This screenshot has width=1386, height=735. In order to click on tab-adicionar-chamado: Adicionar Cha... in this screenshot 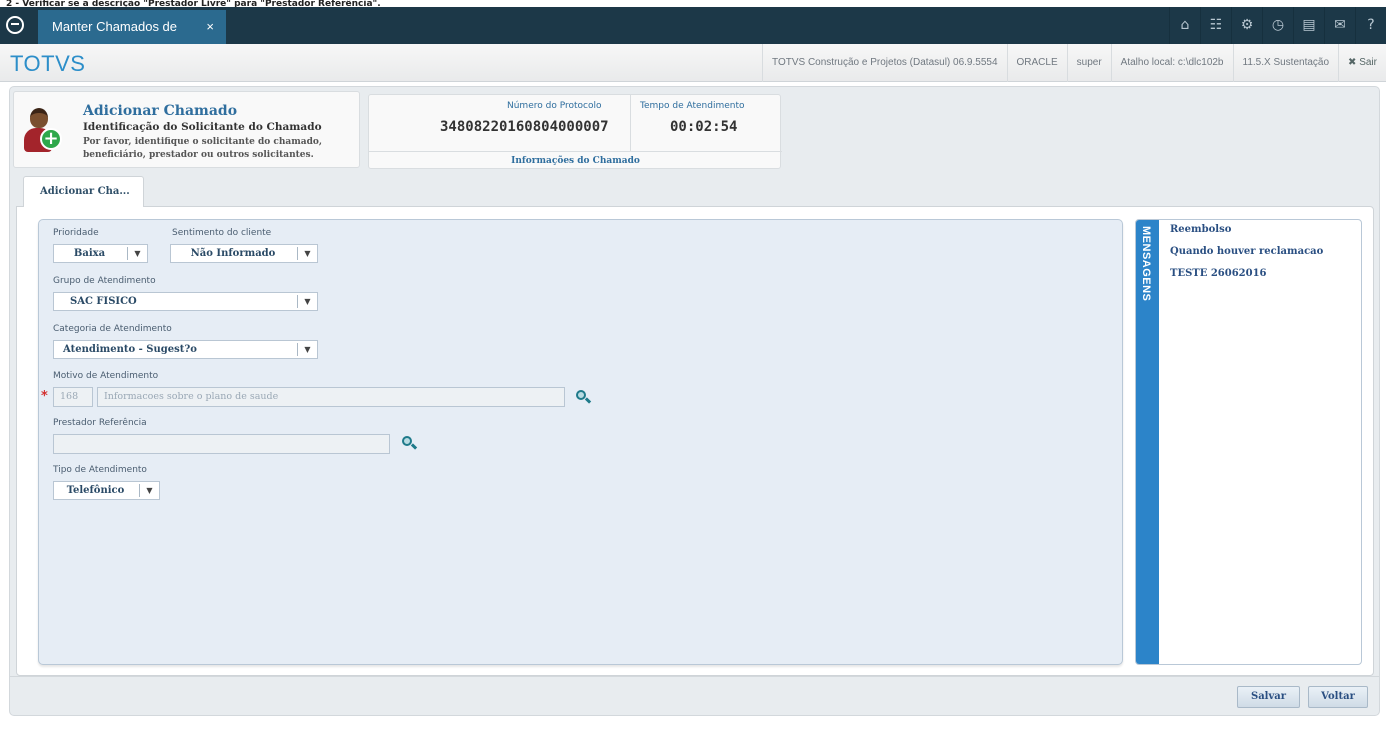, I will do `click(83, 191)`.